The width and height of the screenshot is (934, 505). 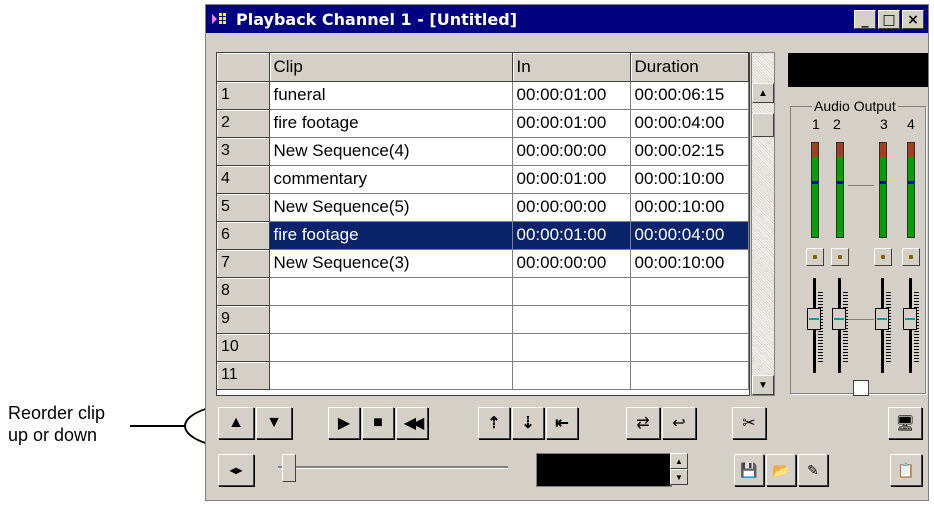 I want to click on clip-cell: commentary, so click(x=391, y=179).